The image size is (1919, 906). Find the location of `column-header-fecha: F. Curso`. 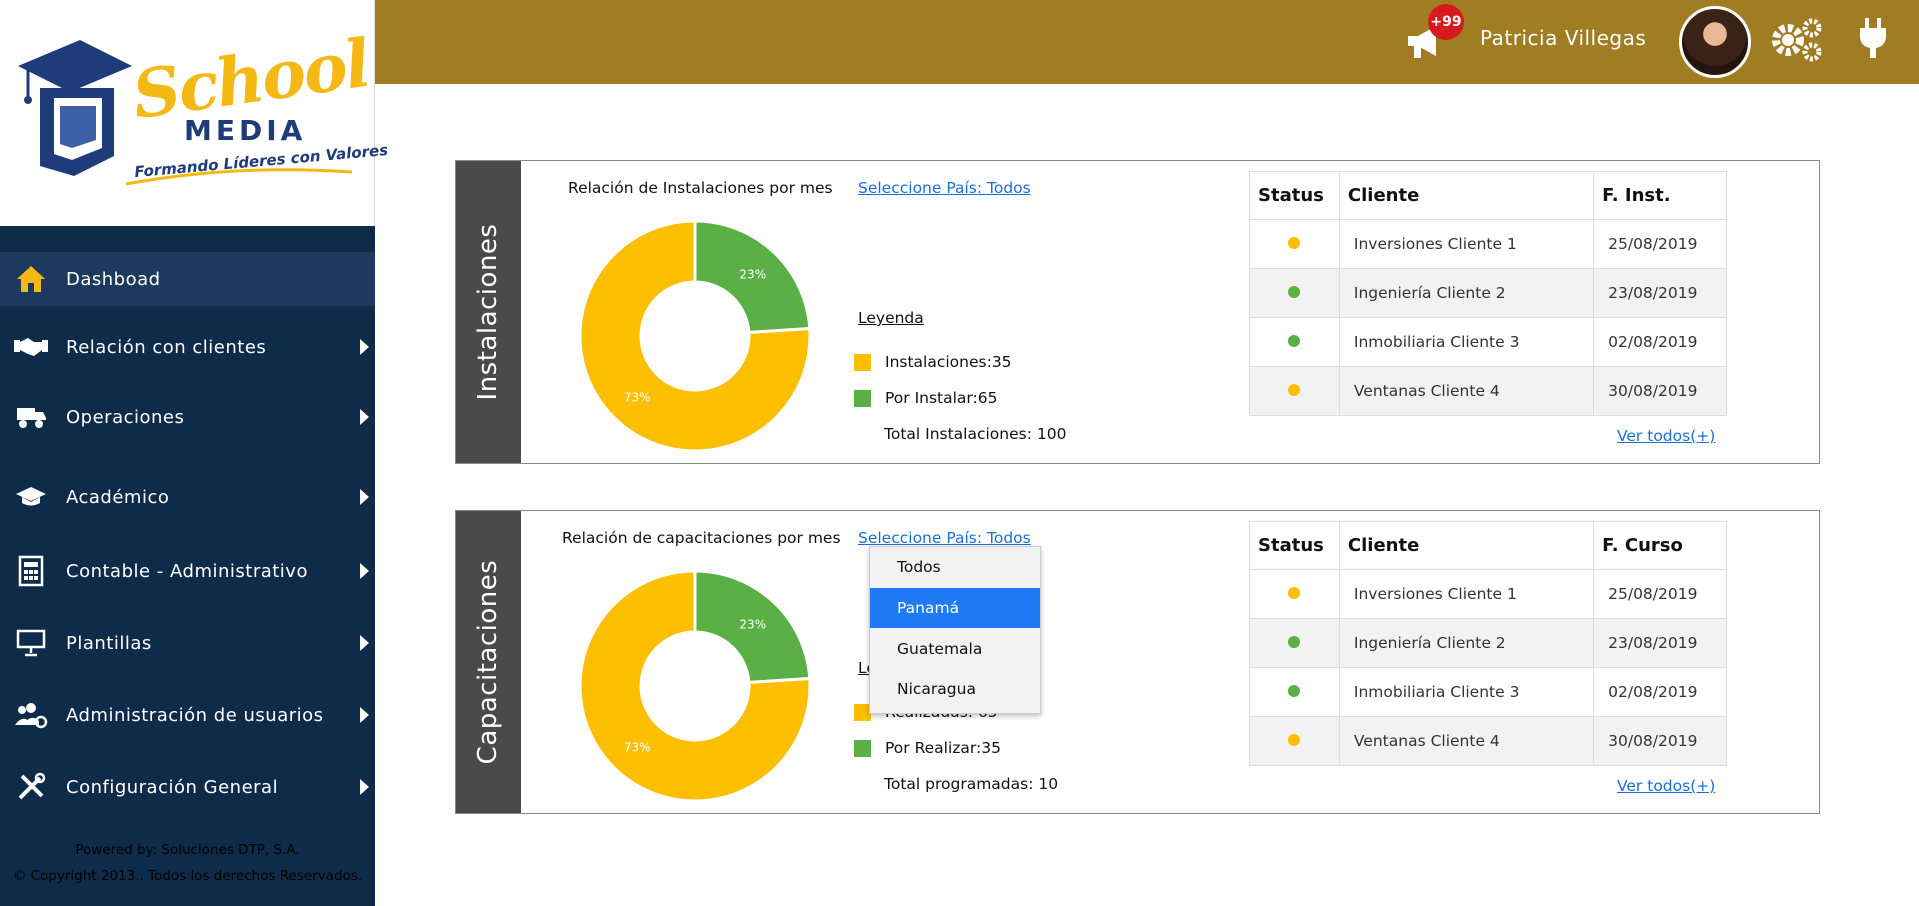

column-header-fecha: F. Curso is located at coordinates (1660, 545).